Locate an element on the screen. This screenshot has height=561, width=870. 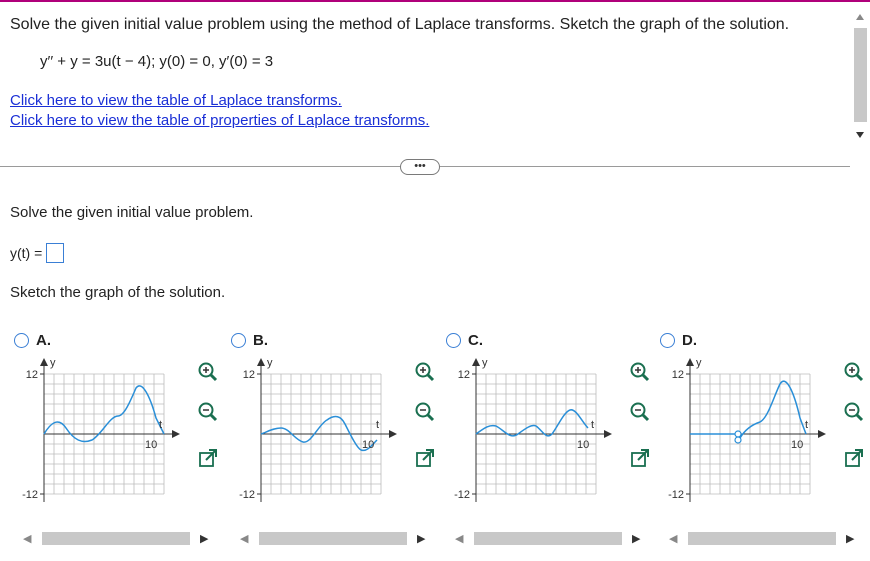
vertical-scroll-thumb is located at coordinates (860, 75).